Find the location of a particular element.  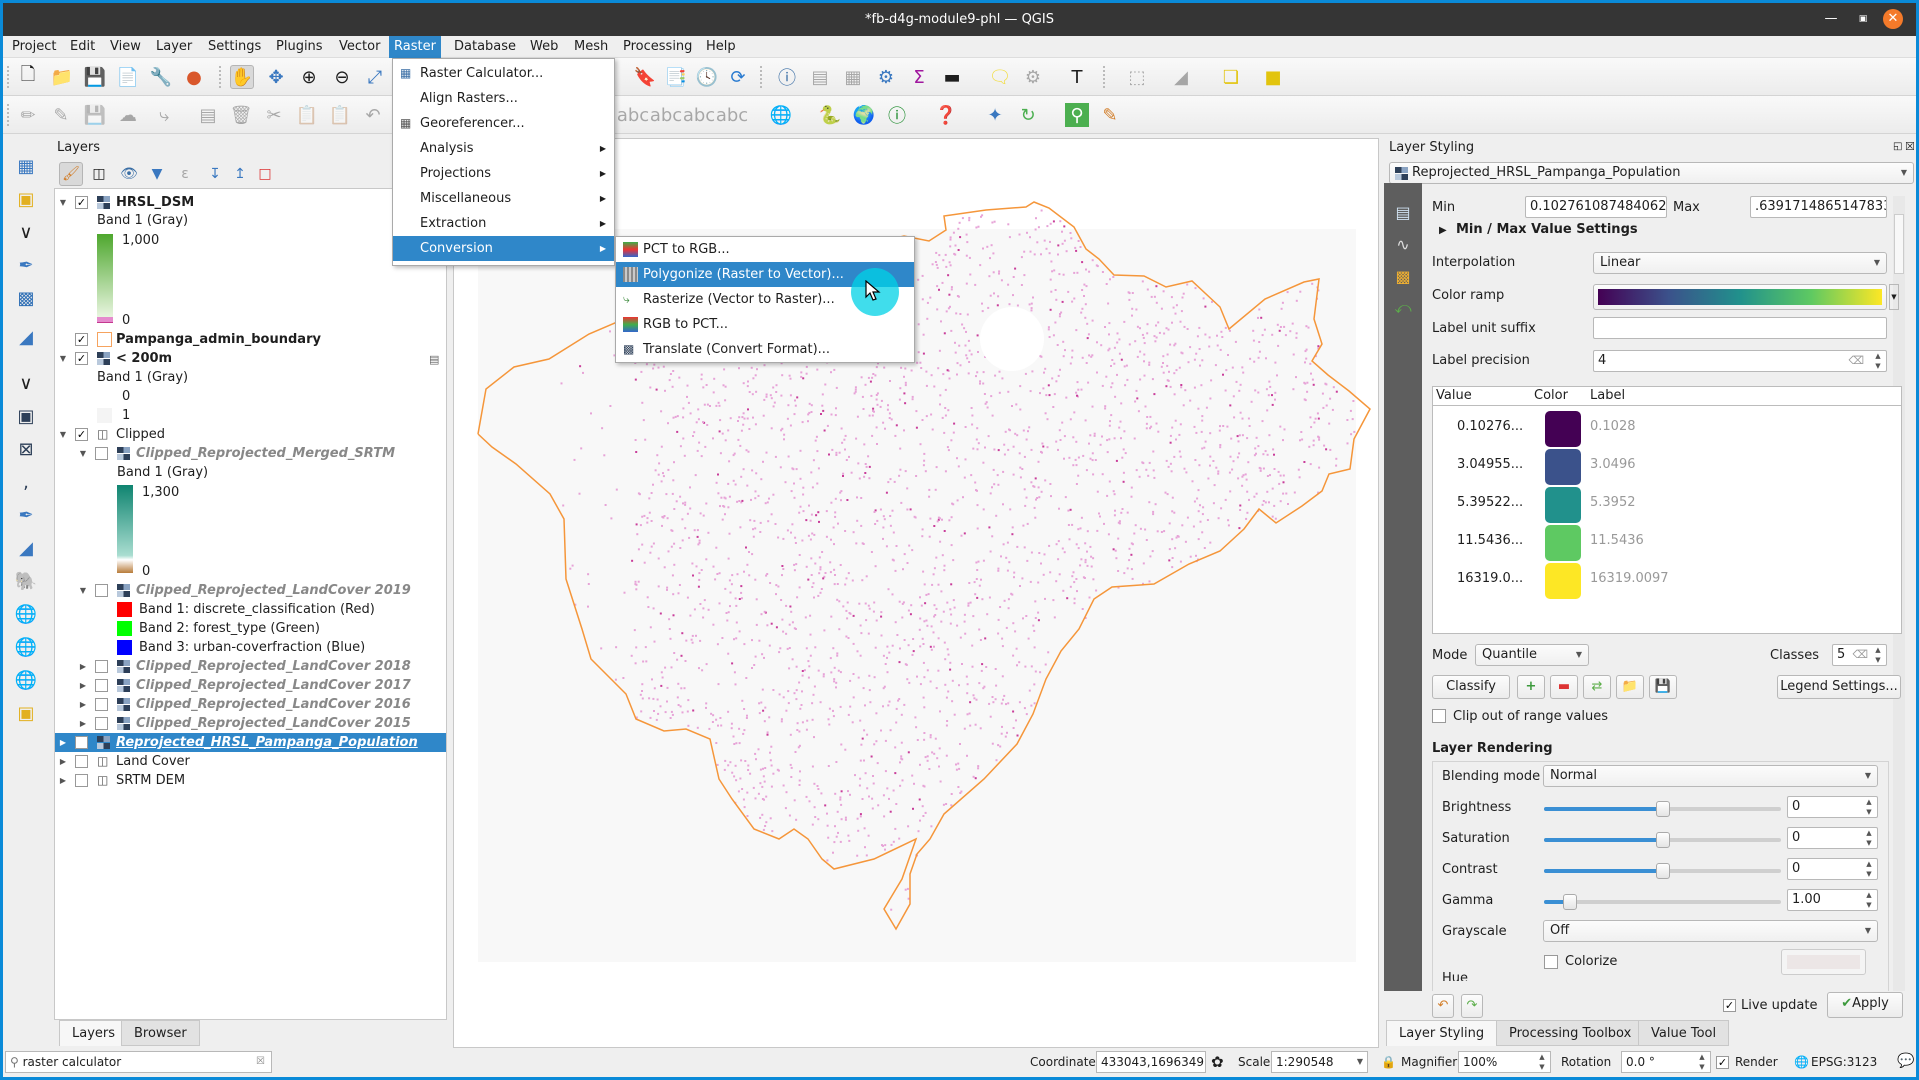

saturation-slider is located at coordinates (1662, 840).